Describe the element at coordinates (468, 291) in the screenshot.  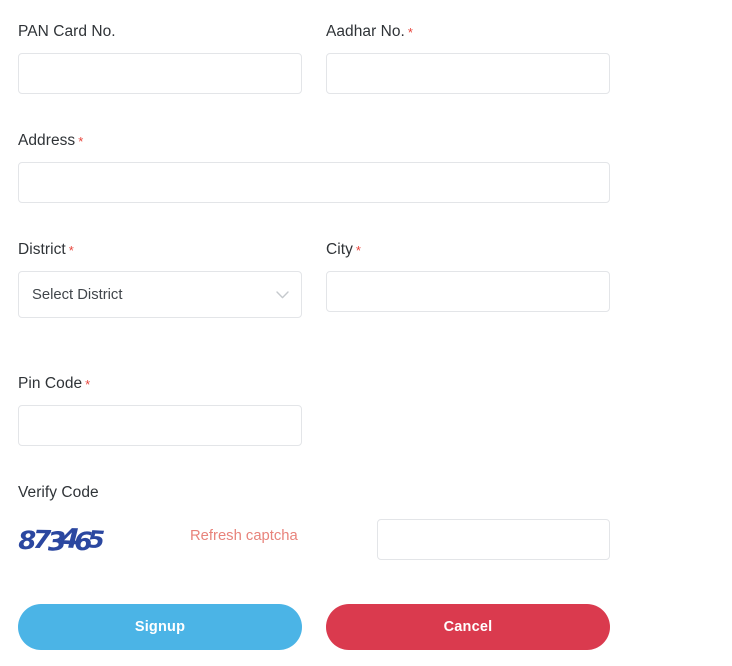
I see `city-input` at that location.